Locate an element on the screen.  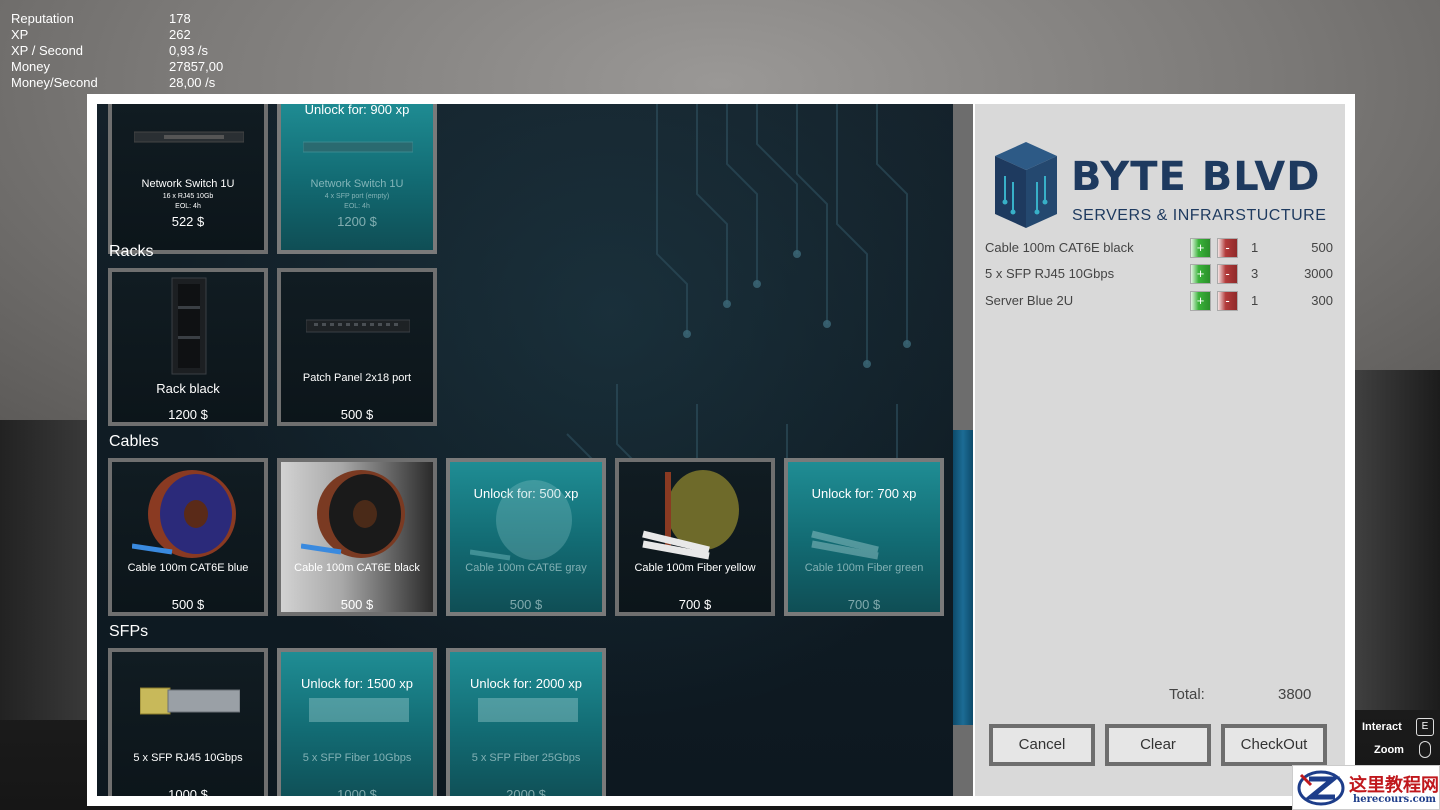
stat-label: Money/Second is located at coordinates (54, 82).